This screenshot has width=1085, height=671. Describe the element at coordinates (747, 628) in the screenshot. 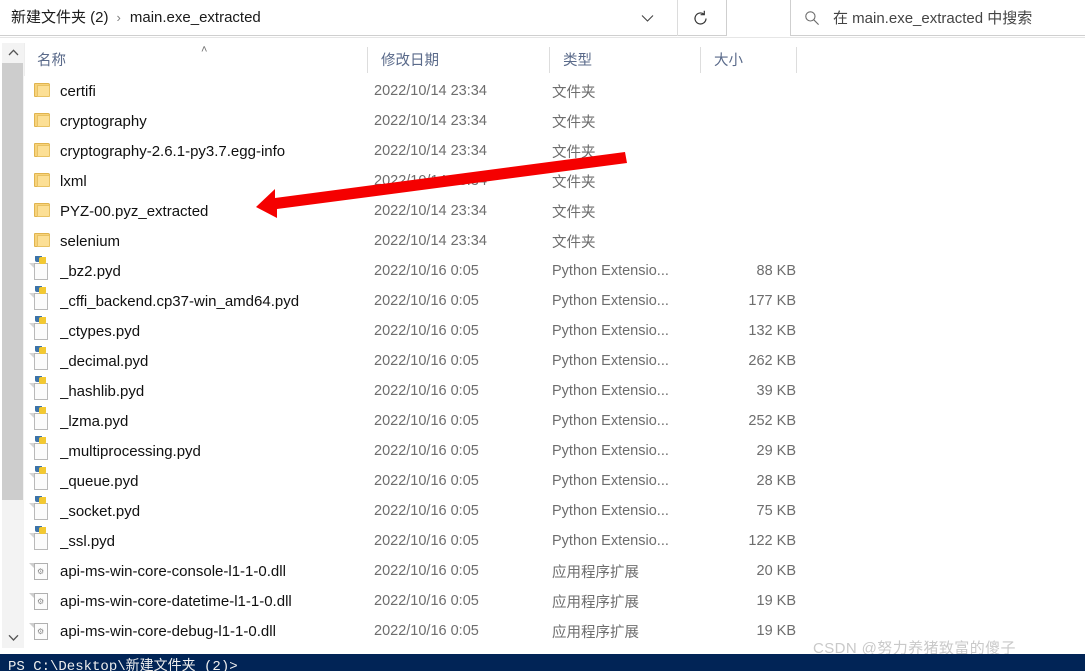

I see `file-size-cell: 19 KB` at that location.